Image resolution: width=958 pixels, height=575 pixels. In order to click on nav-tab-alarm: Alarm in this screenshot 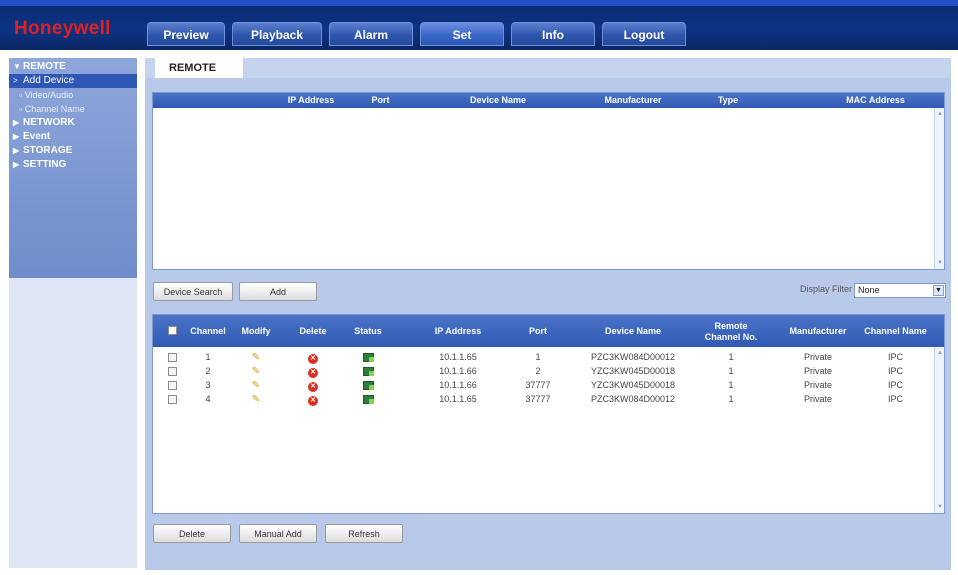, I will do `click(371, 34)`.